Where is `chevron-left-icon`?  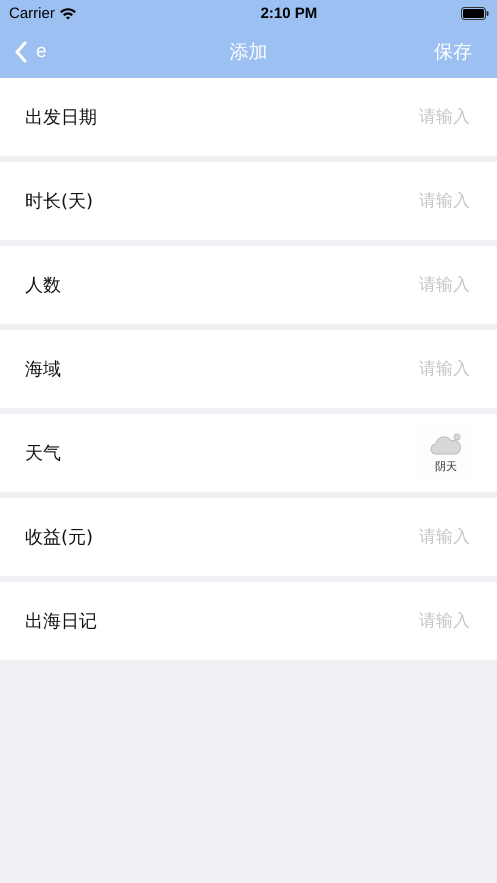 chevron-left-icon is located at coordinates (21, 52).